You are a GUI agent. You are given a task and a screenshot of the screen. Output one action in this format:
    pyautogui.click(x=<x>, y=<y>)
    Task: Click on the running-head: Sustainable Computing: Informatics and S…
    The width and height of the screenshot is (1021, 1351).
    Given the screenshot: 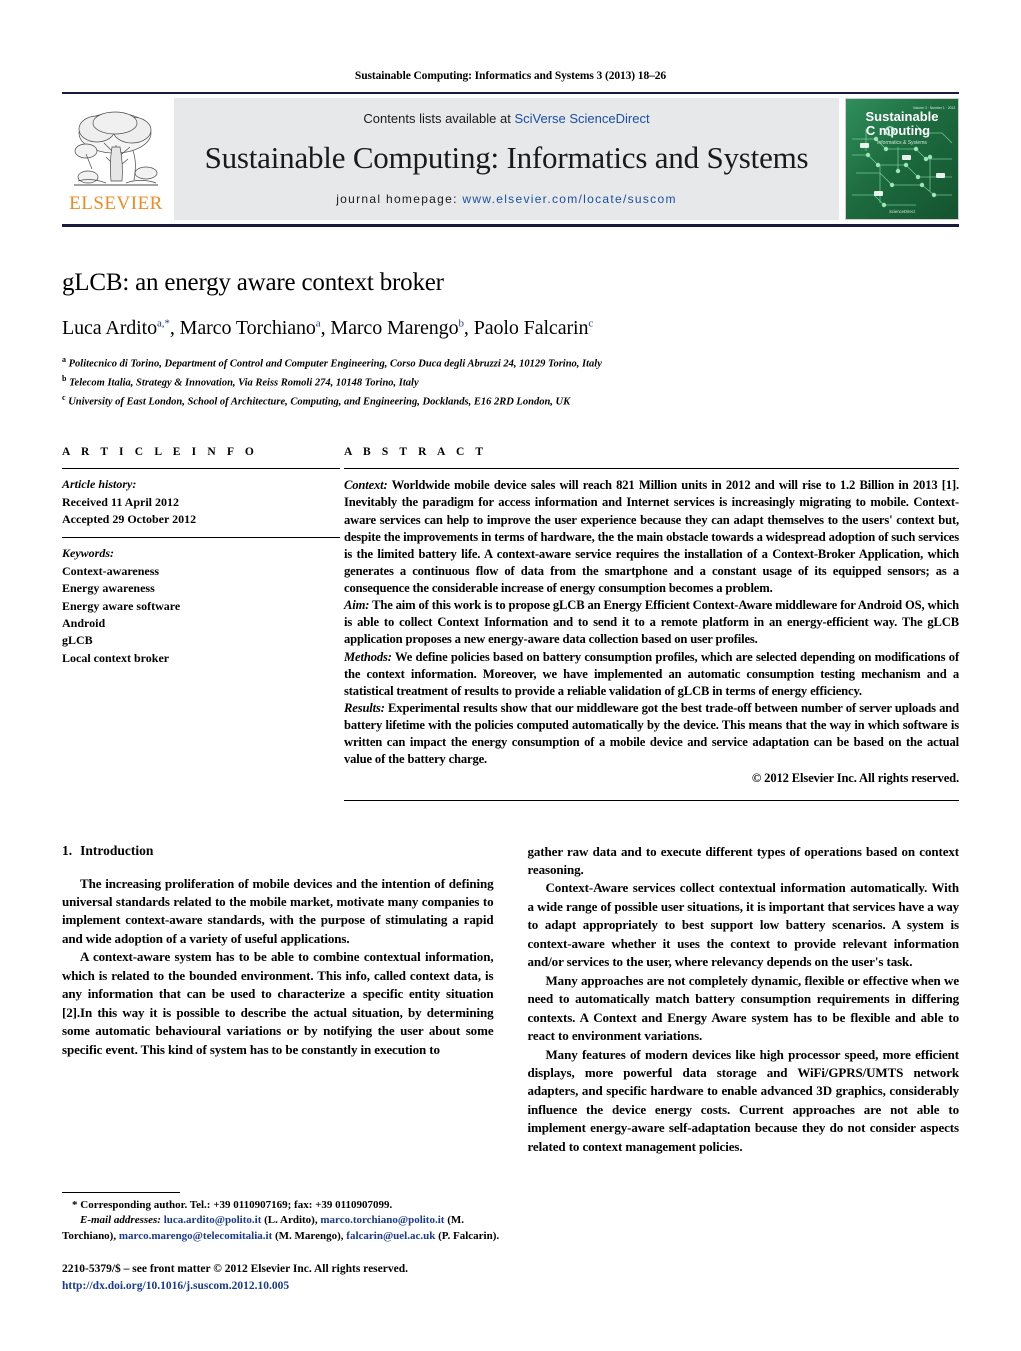 What is the action you would take?
    pyautogui.click(x=510, y=76)
    